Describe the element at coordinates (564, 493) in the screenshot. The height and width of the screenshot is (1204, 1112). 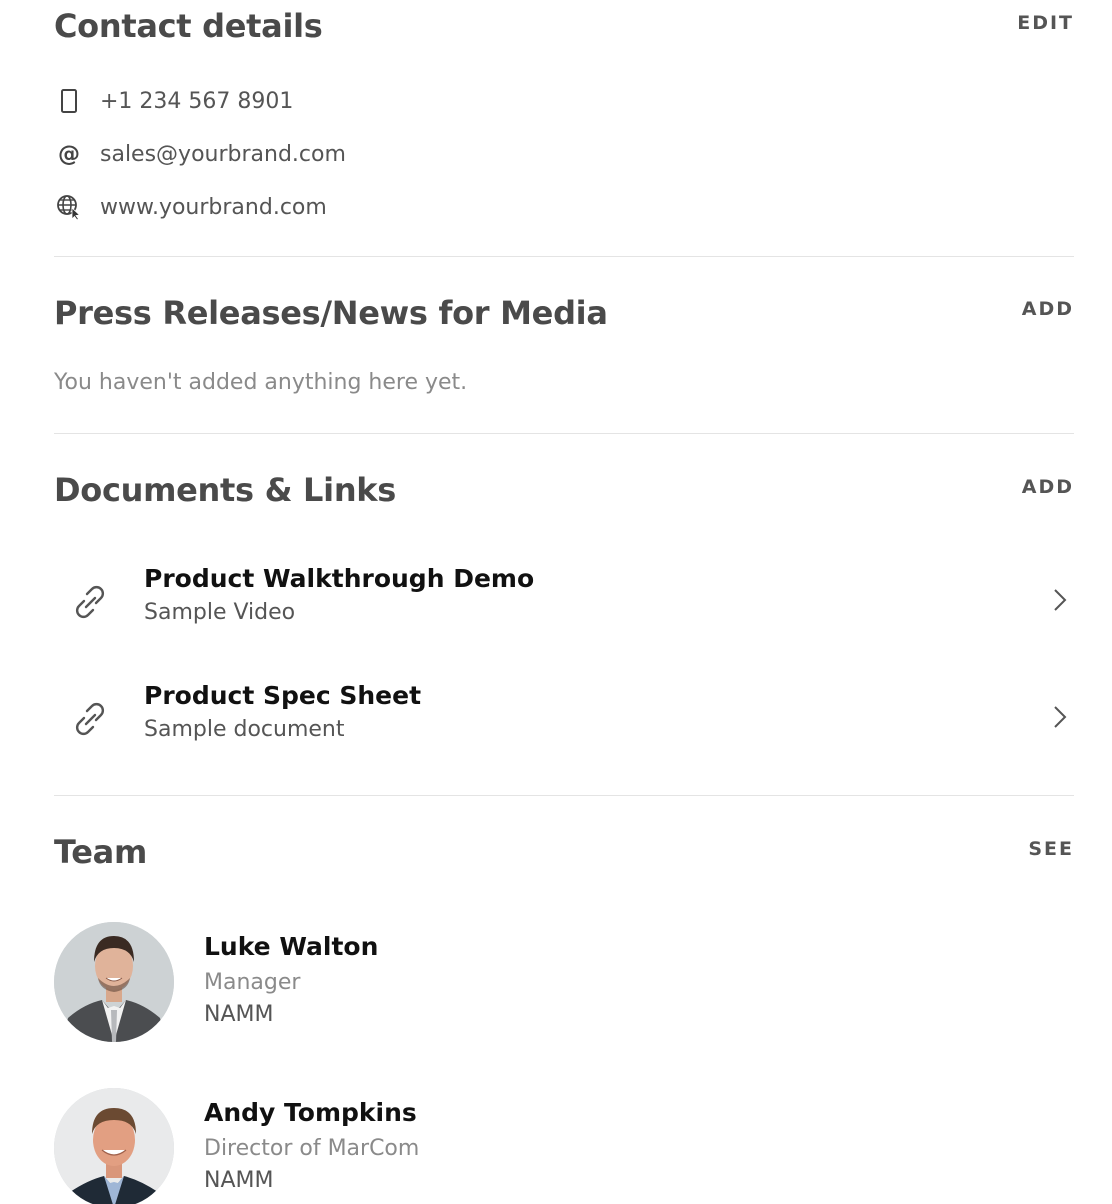
I see `documents-section: Documents & Links ADD` at that location.